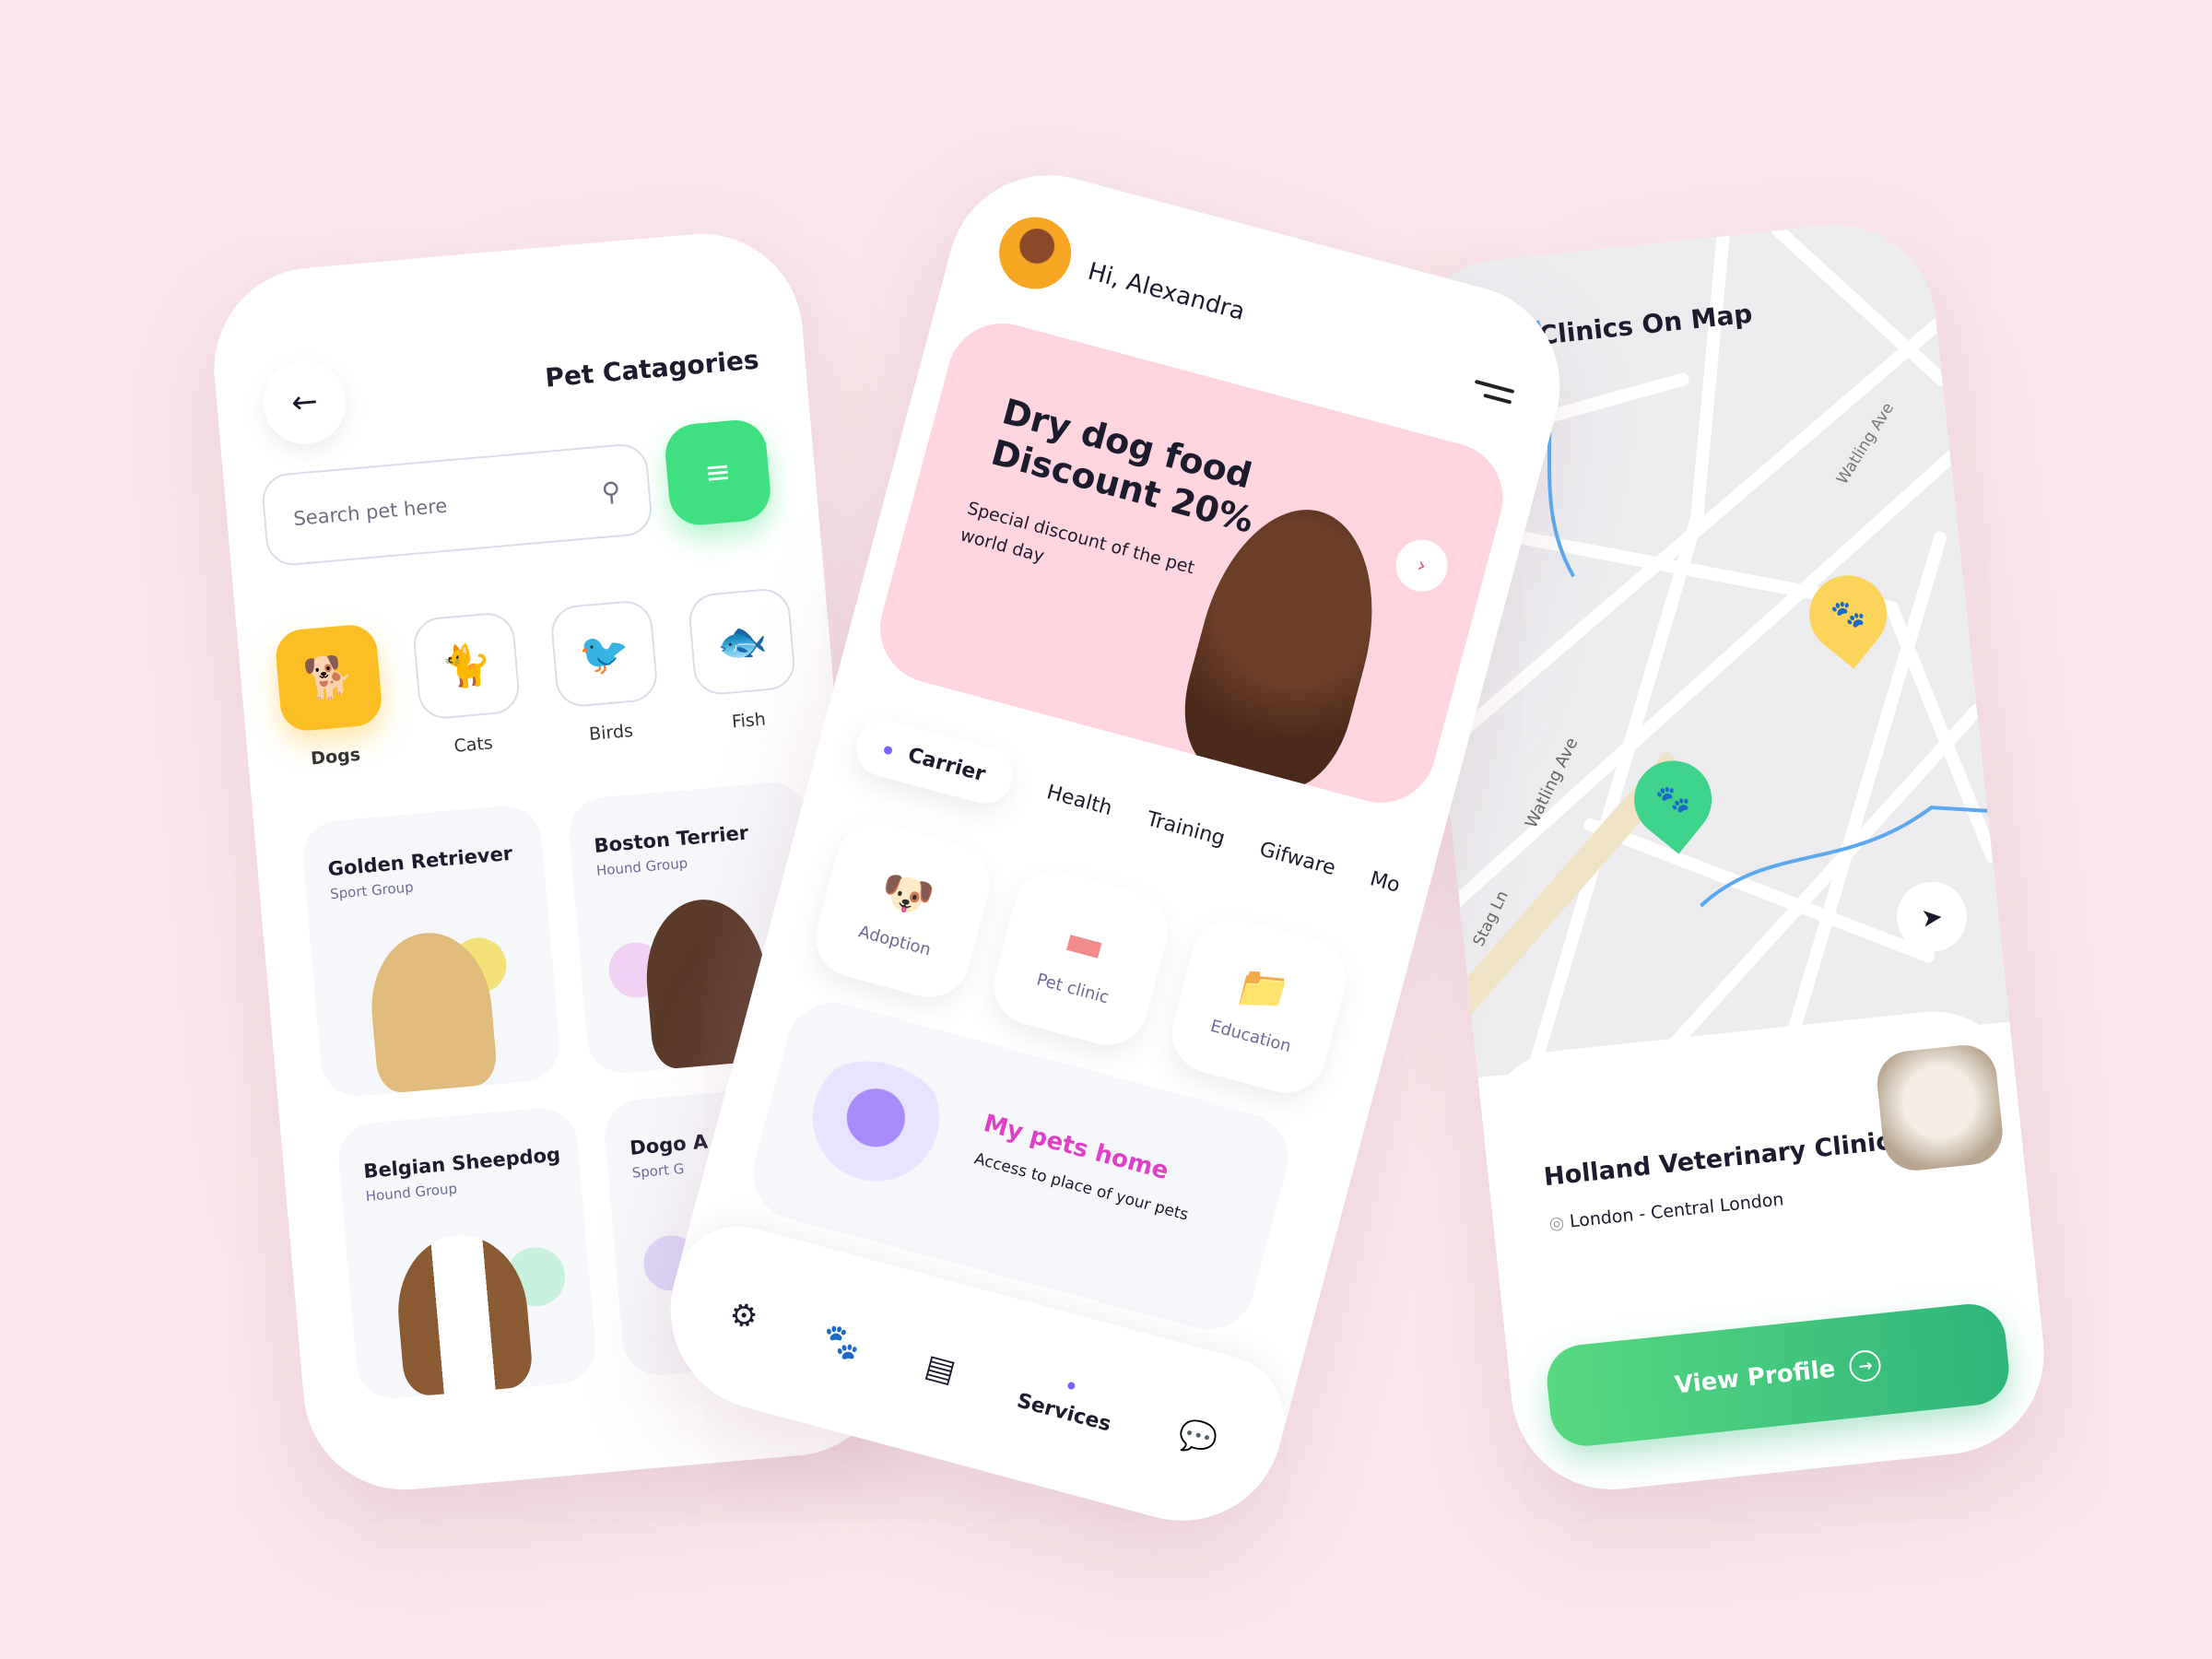  I want to click on tab-carrier: Carrier, so click(934, 761).